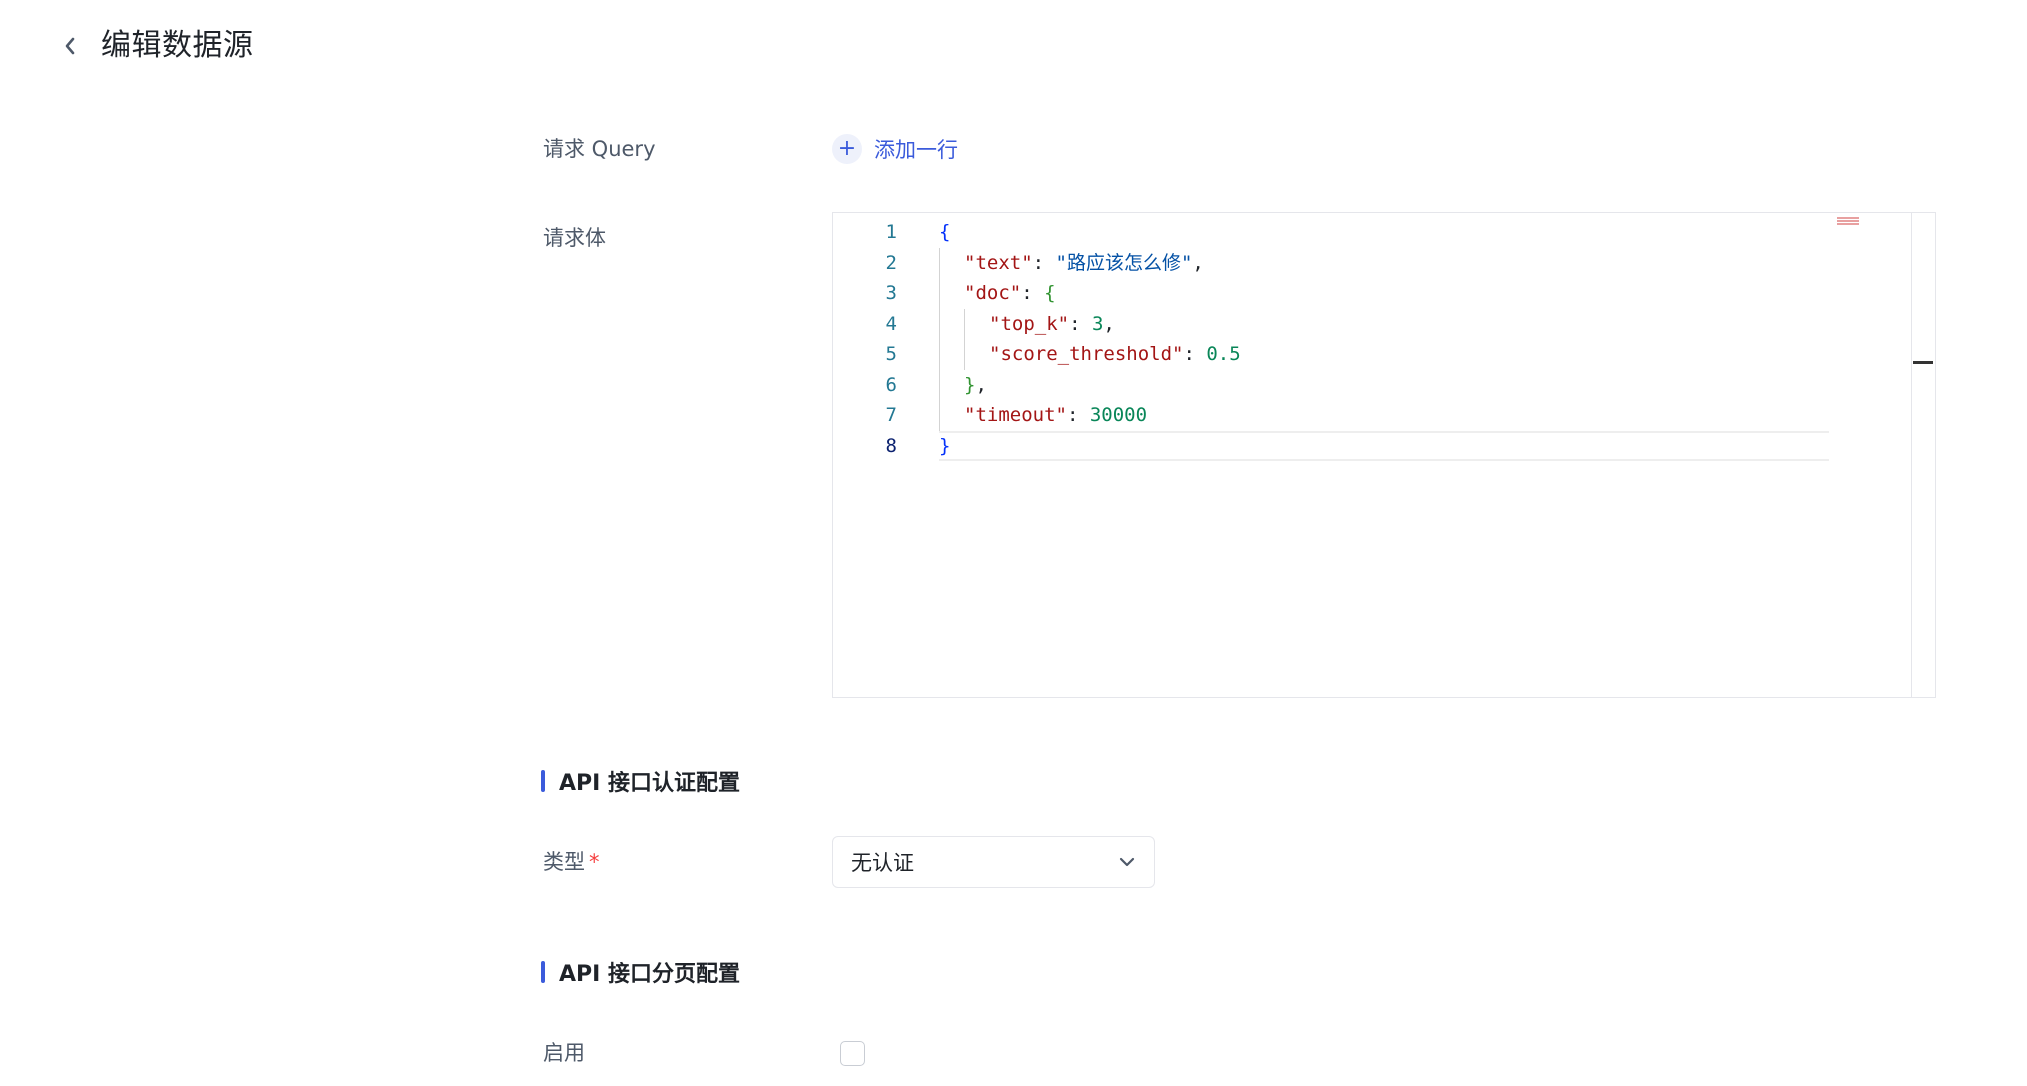 The width and height of the screenshot is (2027, 1086). I want to click on plus-icon: +, so click(847, 149).